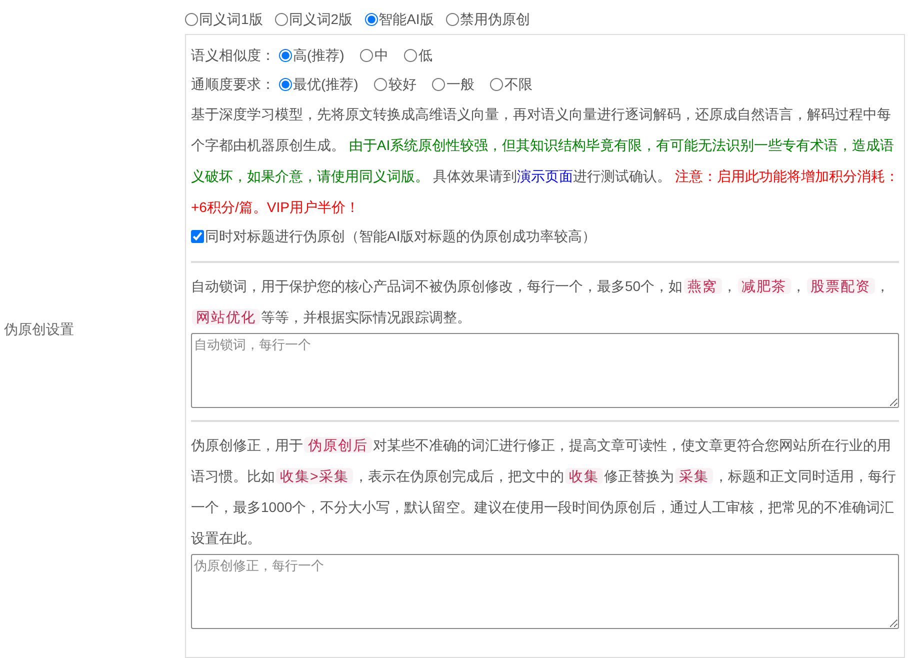  Describe the element at coordinates (460, 84) in the screenshot. I see `radio-label: 一般` at that location.